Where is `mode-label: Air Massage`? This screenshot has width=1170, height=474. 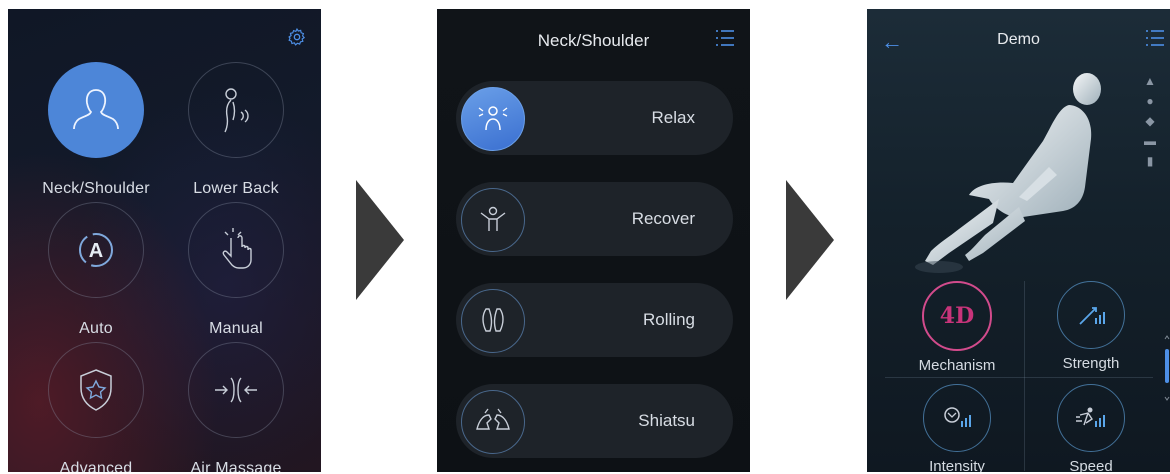 mode-label: Air Massage is located at coordinates (236, 466).